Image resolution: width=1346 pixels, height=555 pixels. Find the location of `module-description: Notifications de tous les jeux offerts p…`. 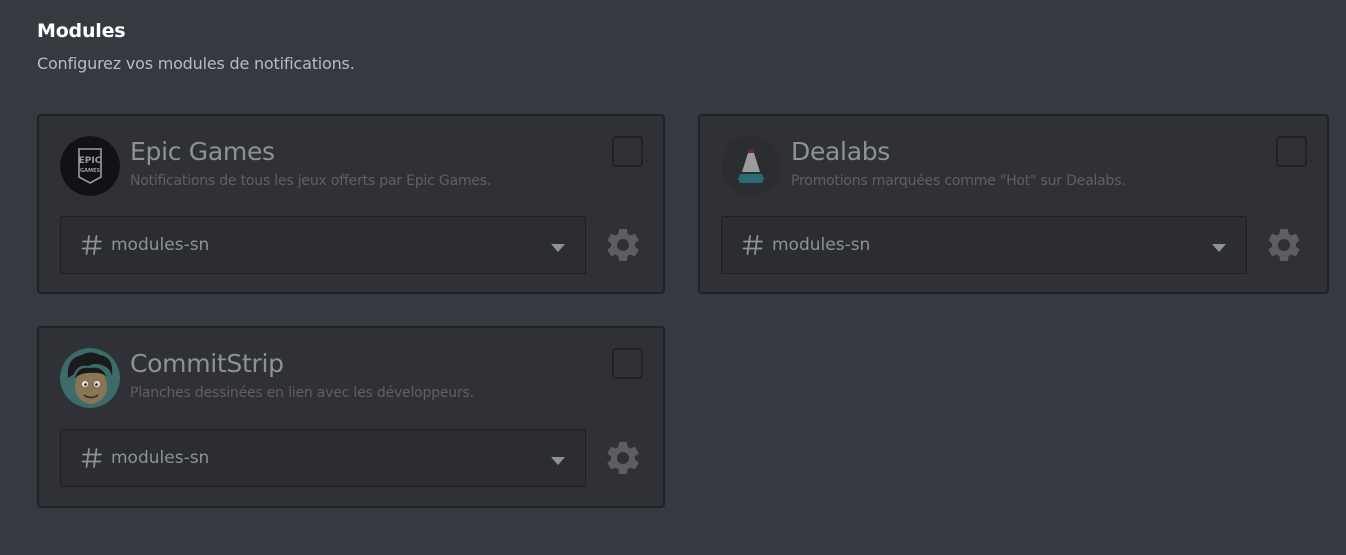

module-description: Notifications de tous les jeux offerts p… is located at coordinates (311, 181).